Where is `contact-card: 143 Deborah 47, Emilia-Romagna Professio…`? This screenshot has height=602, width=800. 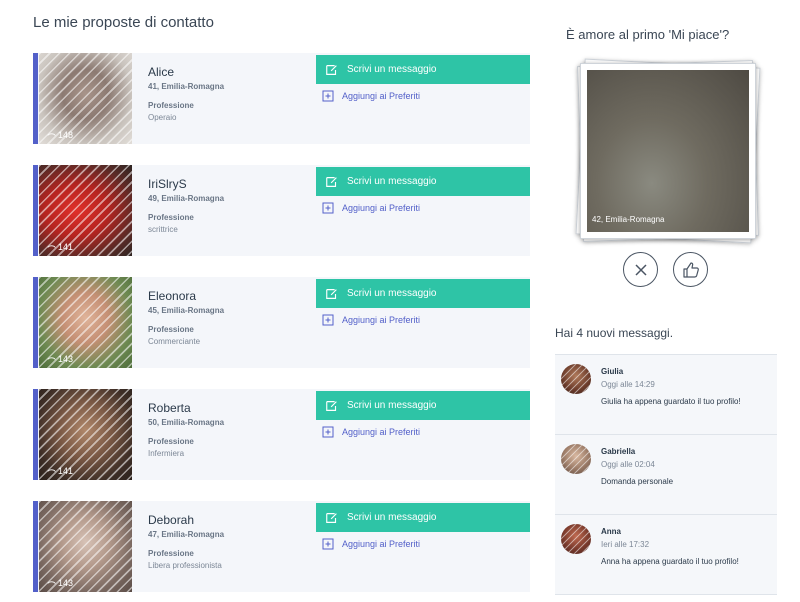 contact-card: 143 Deborah 47, Emilia-Romagna Professio… is located at coordinates (281, 546).